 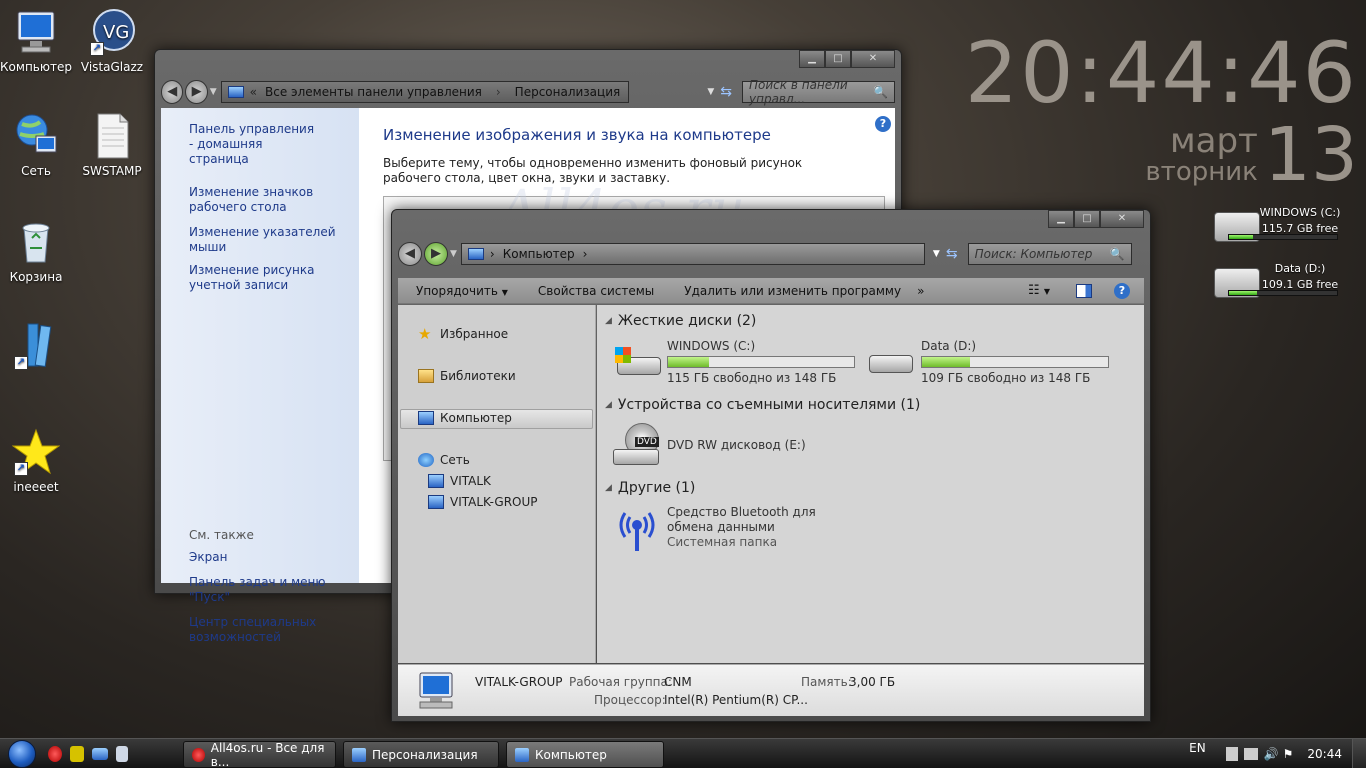 I want to click on nav-network-vitalk-group: VITALK-GROUP, so click(x=483, y=502).